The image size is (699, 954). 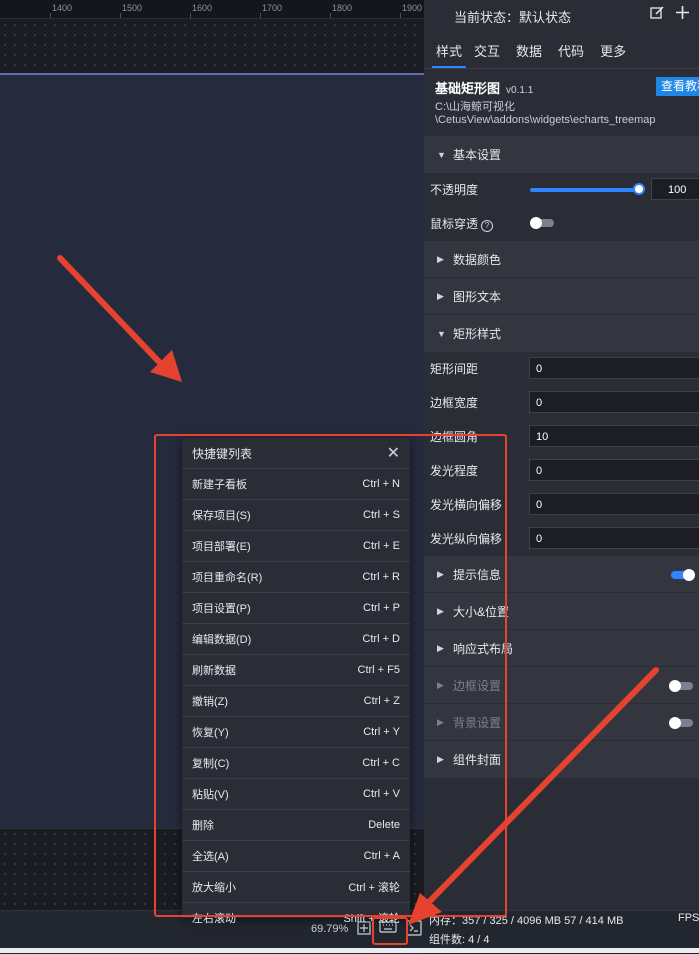 What do you see at coordinates (513, 17) in the screenshot?
I see `current-state-label: 当前状态：默认状态` at bounding box center [513, 17].